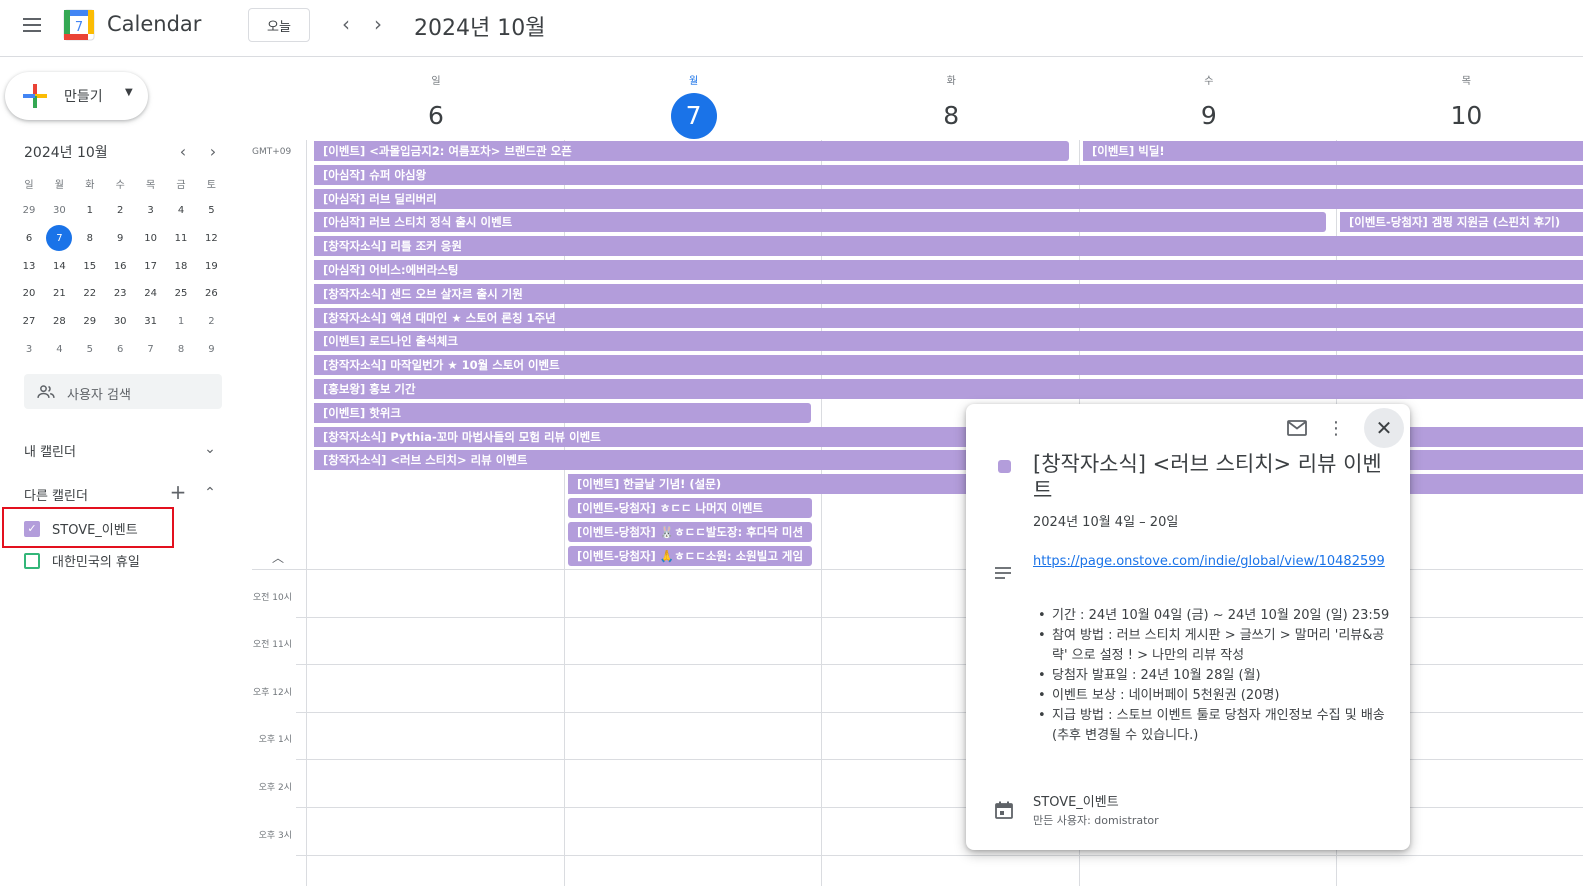  I want to click on all-day-event: [이벤트] 로드나인 출석체크, so click(948, 341).